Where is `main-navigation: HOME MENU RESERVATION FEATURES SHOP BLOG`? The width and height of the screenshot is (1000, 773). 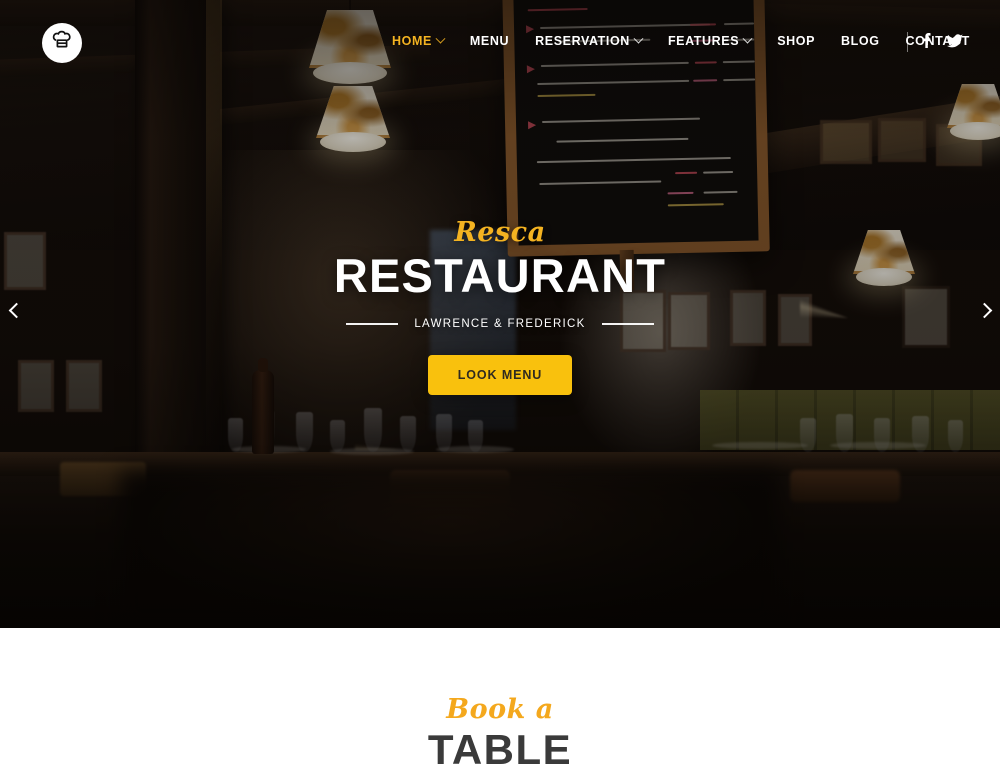 main-navigation: HOME MENU RESERVATION FEATURES SHOP BLOG is located at coordinates (500, 43).